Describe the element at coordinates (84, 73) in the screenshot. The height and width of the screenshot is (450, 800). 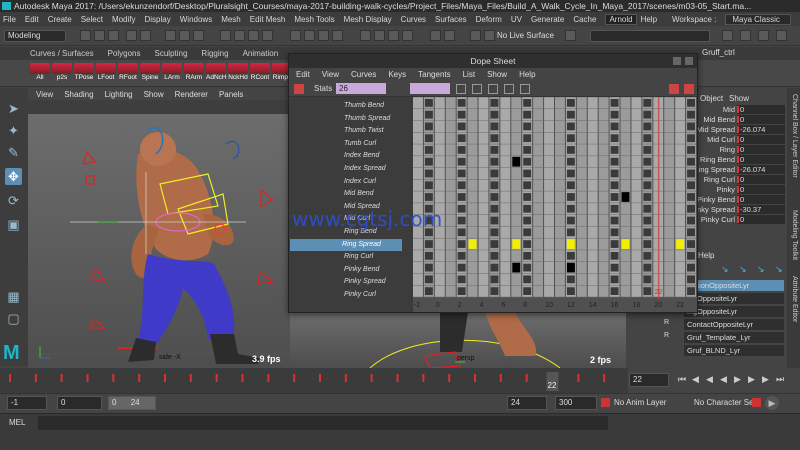
I see `shelf-button-tpose: TPose` at that location.